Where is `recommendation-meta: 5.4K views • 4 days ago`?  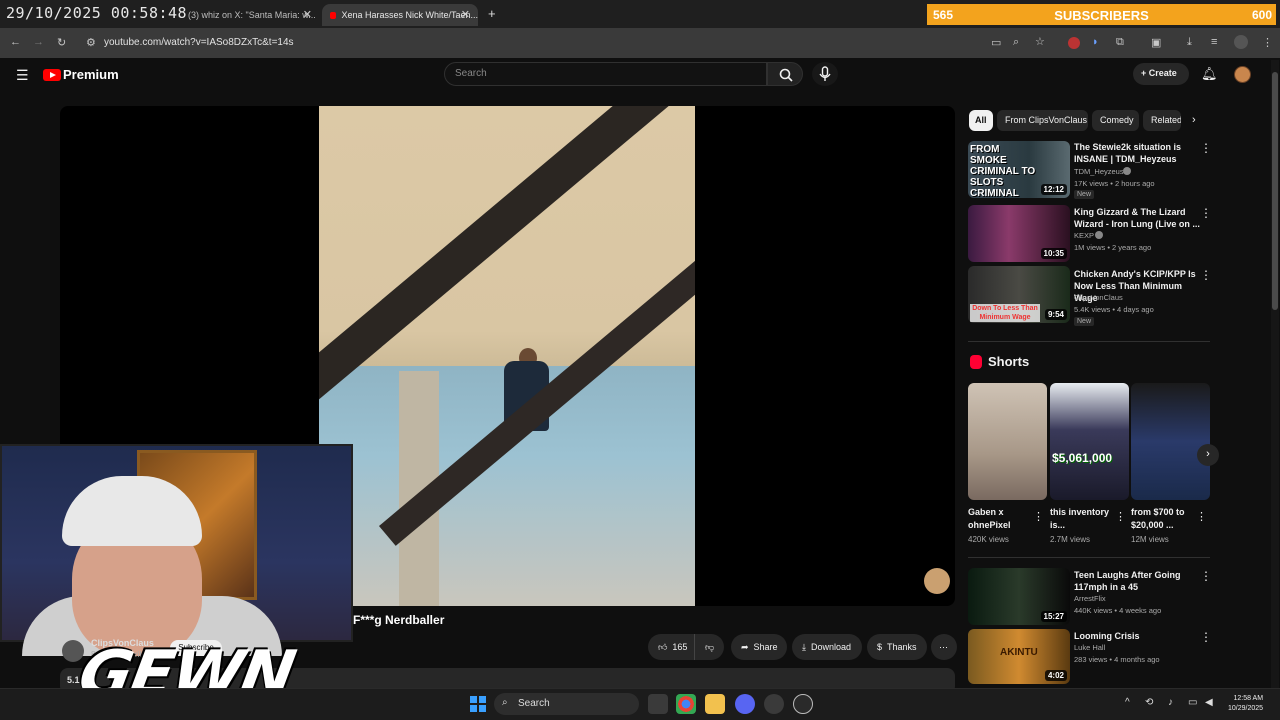
recommendation-meta: 5.4K views • 4 days ago is located at coordinates (1114, 309).